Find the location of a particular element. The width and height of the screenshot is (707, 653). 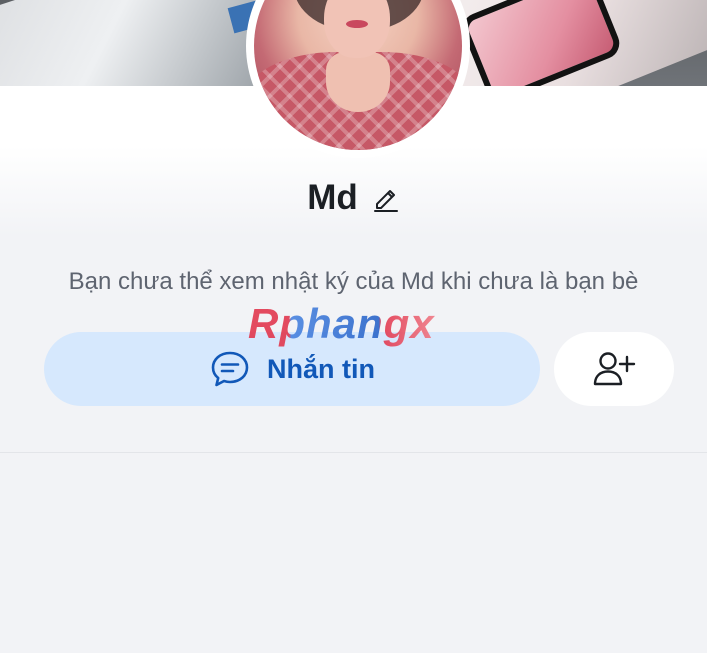

add-friend-button is located at coordinates (614, 369).